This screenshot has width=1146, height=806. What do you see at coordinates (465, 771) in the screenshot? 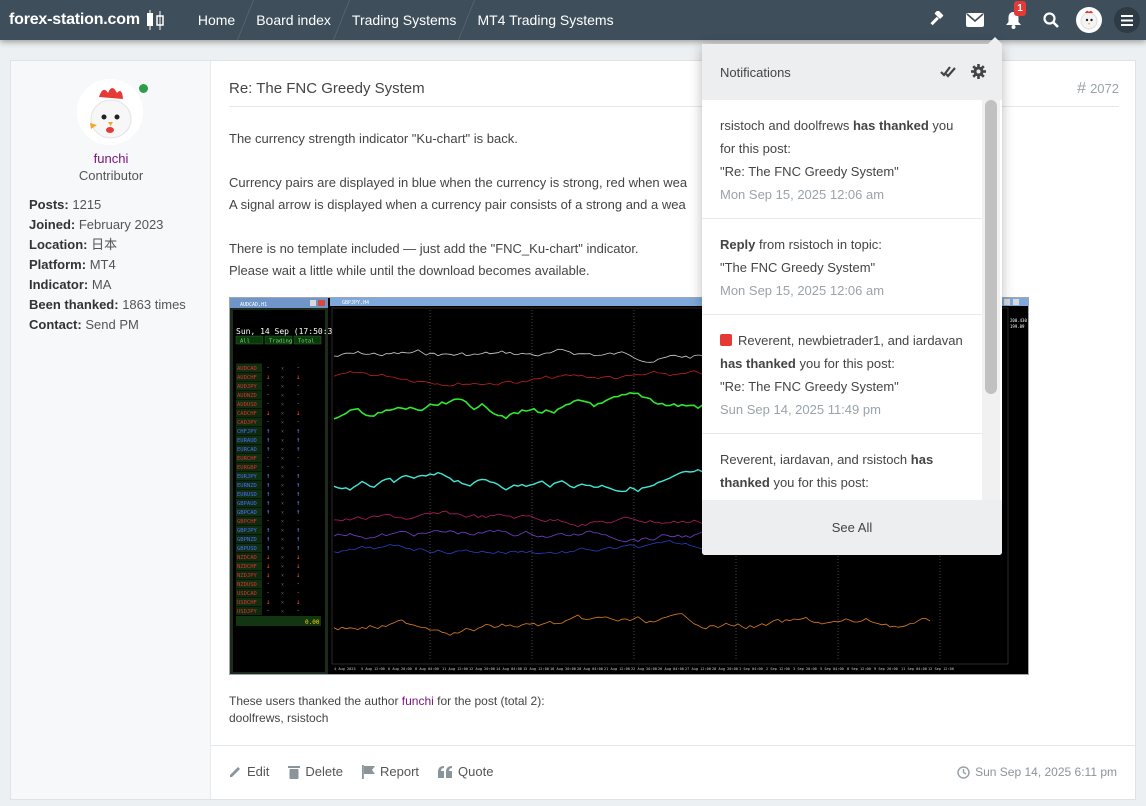
I see `quote-button: Quote` at bounding box center [465, 771].